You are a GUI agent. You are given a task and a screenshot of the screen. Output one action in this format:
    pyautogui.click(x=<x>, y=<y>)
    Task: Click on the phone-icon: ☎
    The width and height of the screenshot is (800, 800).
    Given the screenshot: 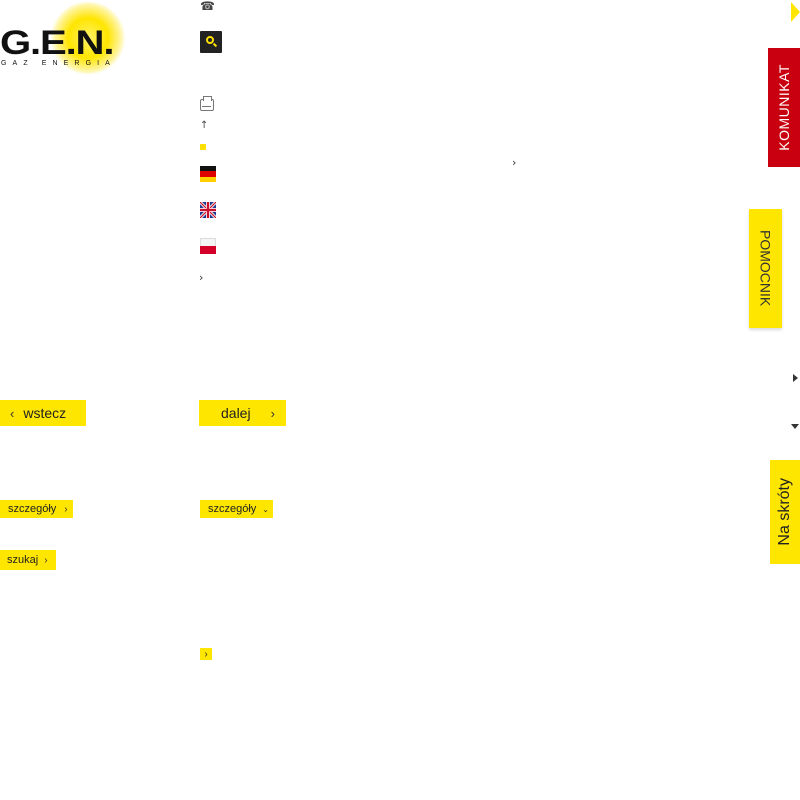 What is the action you would take?
    pyautogui.click(x=207, y=6)
    